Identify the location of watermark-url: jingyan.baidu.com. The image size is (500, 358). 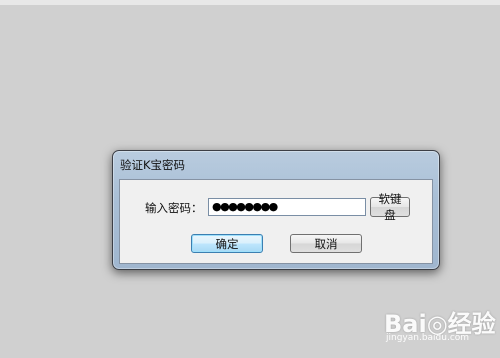
(428, 338).